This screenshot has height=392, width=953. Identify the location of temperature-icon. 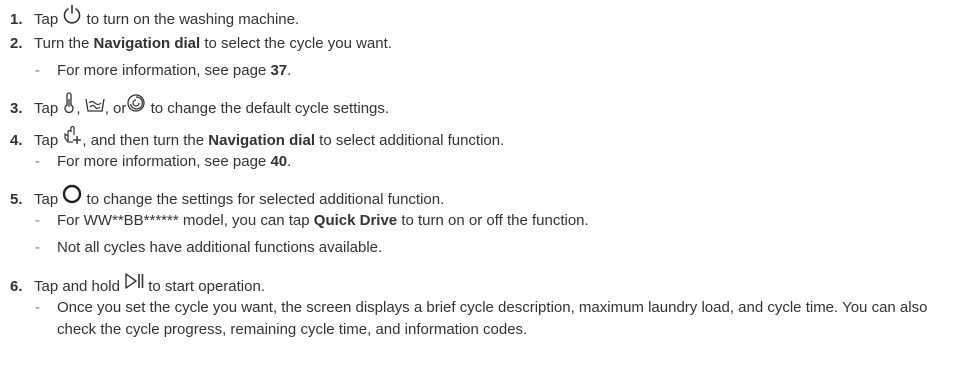
(69, 104).